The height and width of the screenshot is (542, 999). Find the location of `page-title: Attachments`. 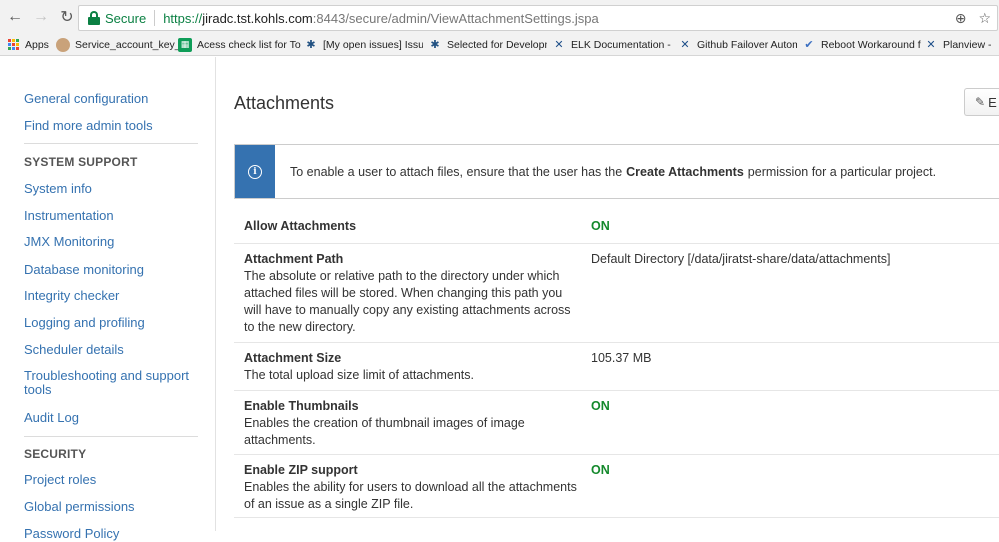

page-title: Attachments is located at coordinates (284, 103).